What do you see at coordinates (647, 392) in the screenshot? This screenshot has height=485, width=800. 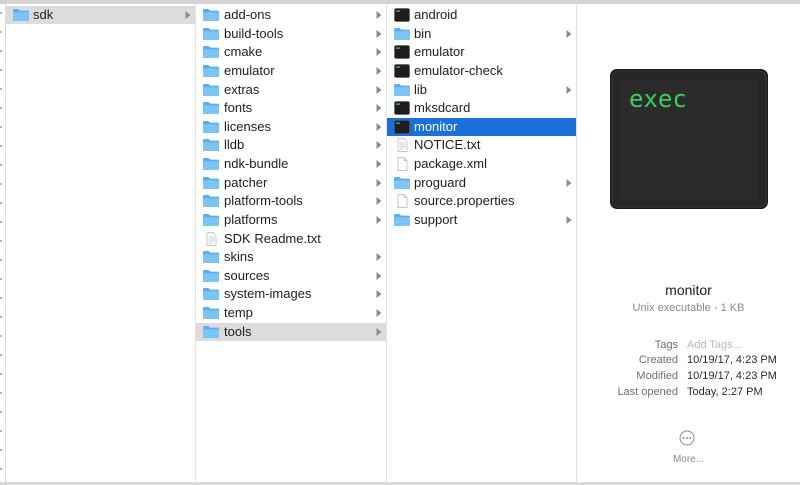 I see `meta-key-last-opened: Last opened` at bounding box center [647, 392].